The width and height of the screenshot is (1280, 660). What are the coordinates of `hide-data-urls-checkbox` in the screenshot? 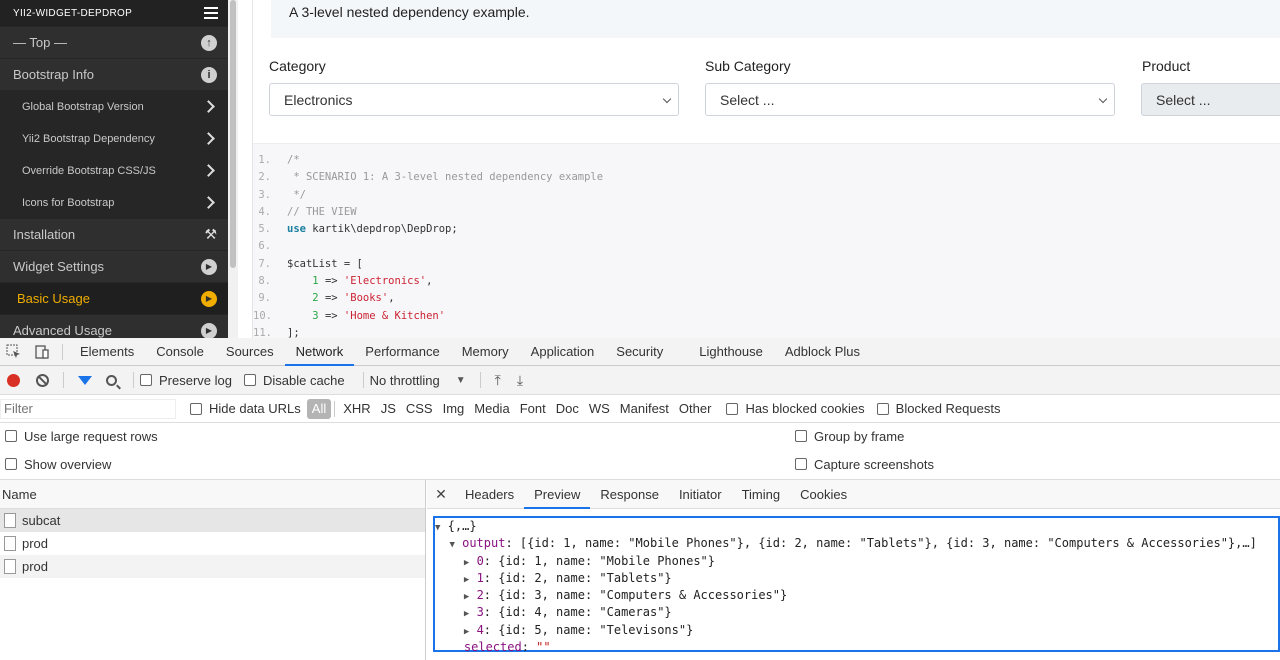 It's located at (196, 408).